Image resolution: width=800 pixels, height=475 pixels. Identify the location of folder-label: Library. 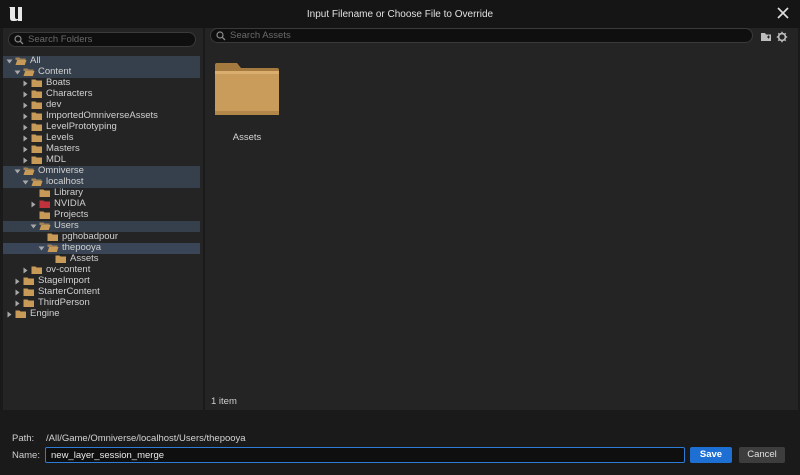
(69, 192).